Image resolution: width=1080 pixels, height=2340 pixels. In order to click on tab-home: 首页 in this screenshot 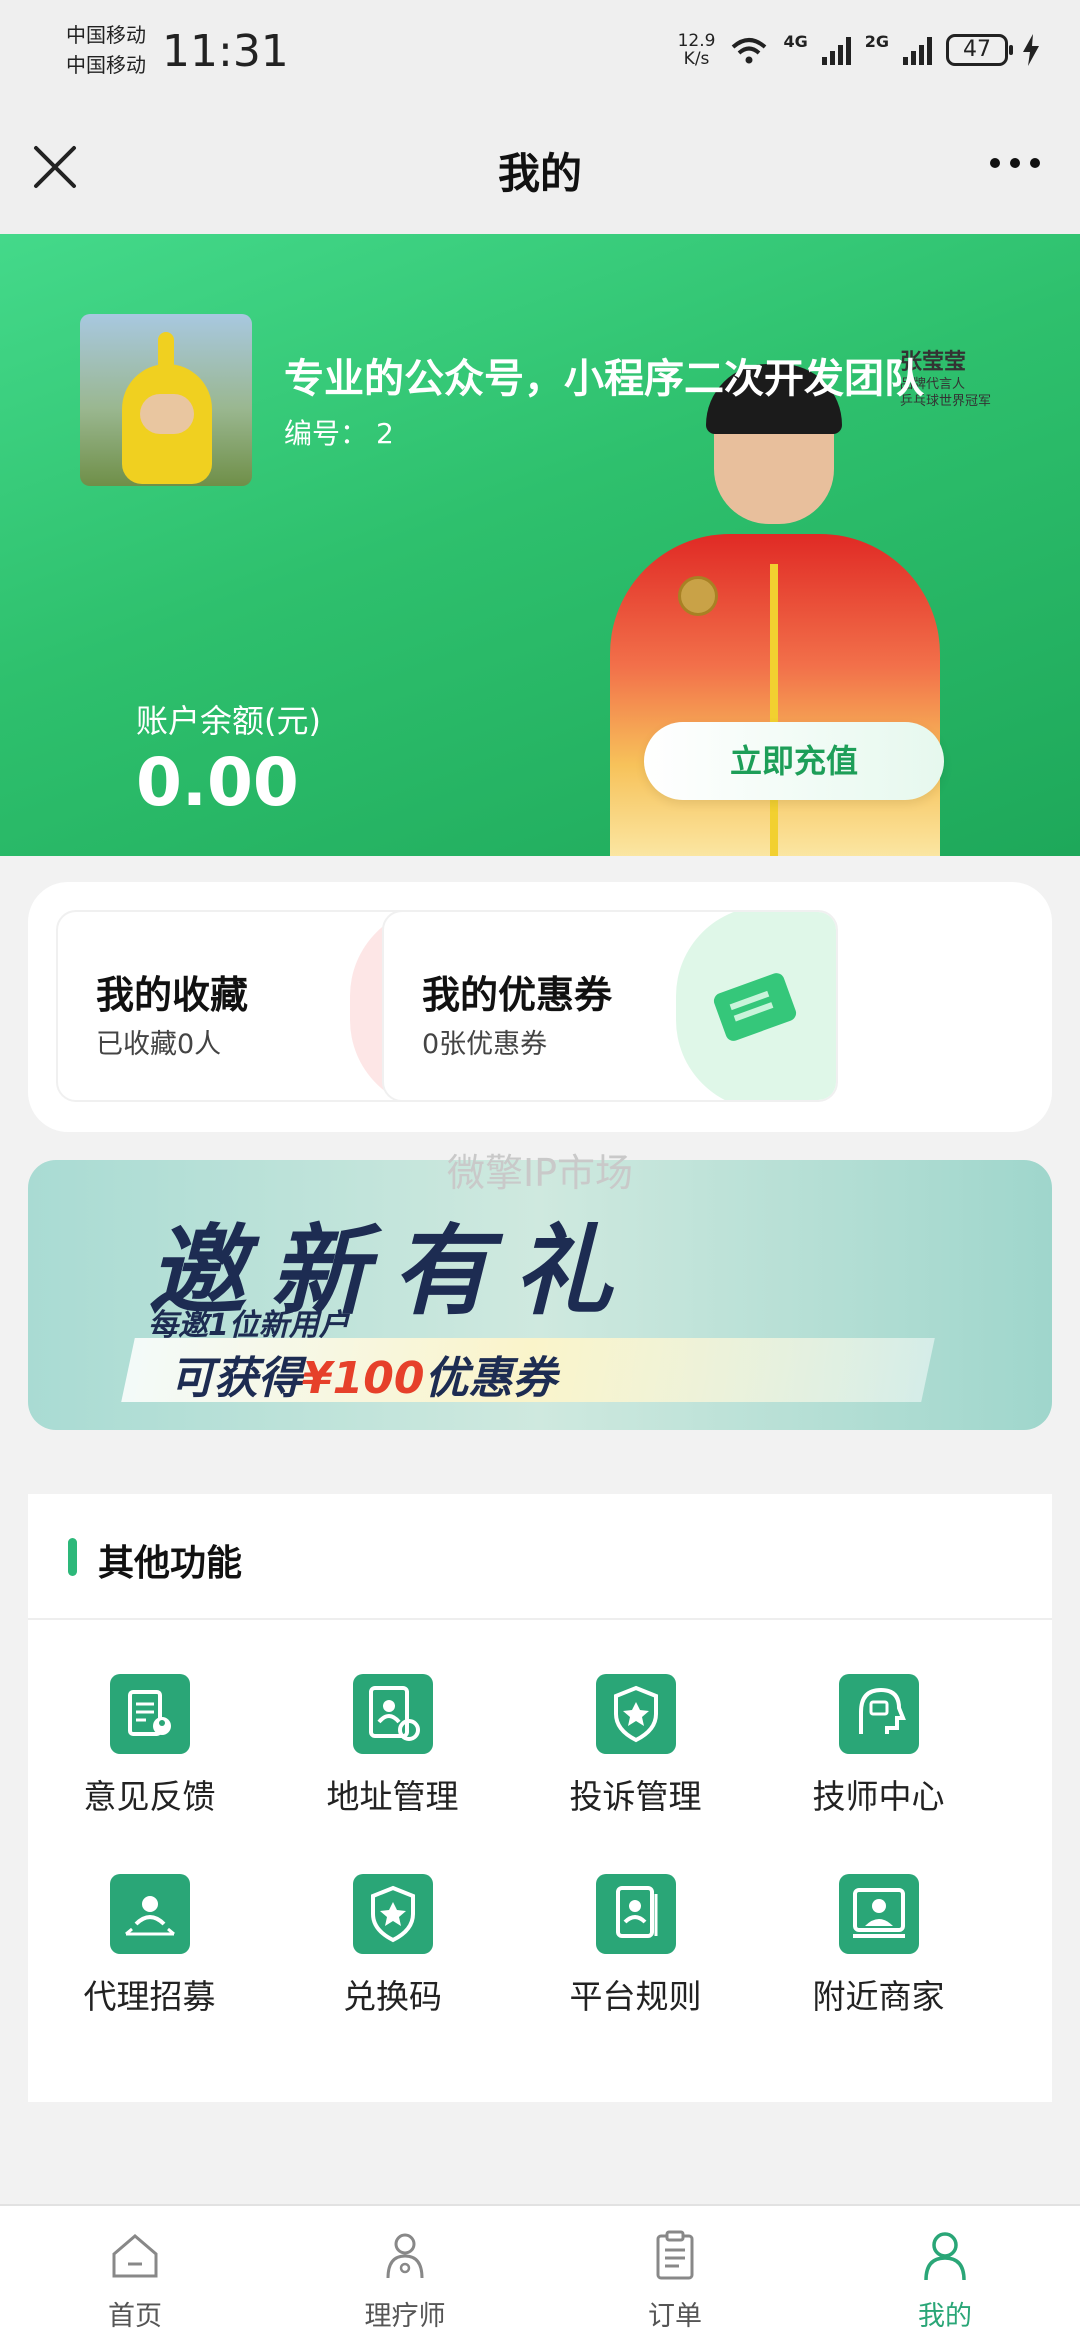, I will do `click(135, 2273)`.